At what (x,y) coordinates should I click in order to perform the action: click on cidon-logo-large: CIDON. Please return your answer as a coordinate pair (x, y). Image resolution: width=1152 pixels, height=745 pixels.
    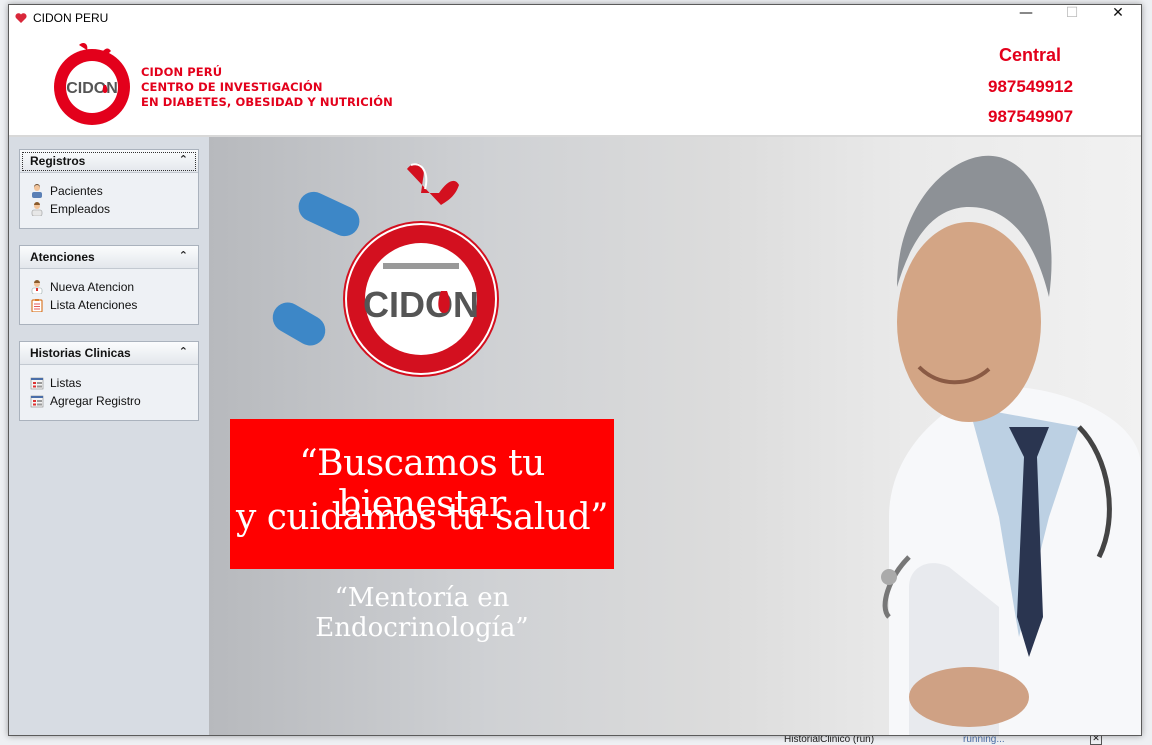
    Looking at the image, I should click on (421, 270).